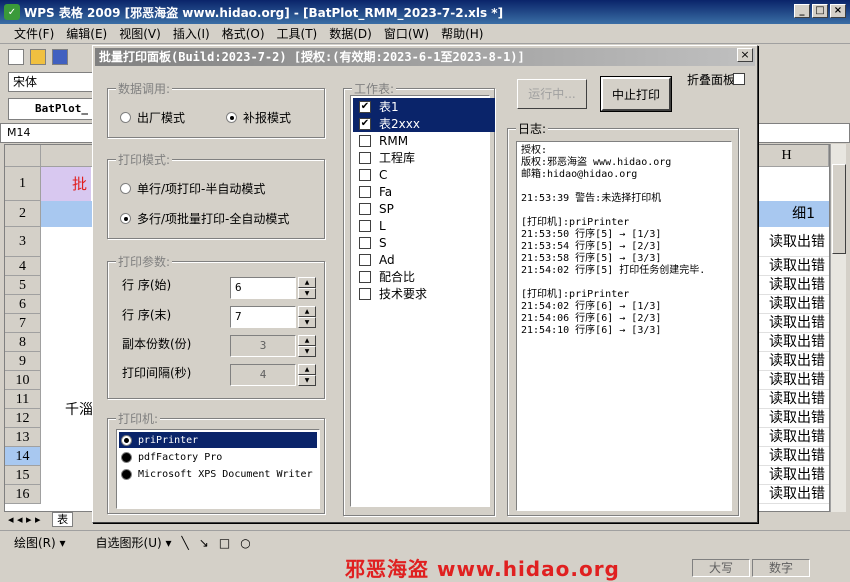 The height and width of the screenshot is (582, 850). I want to click on row-start-stepper: 6 ▲ ▼, so click(273, 288).